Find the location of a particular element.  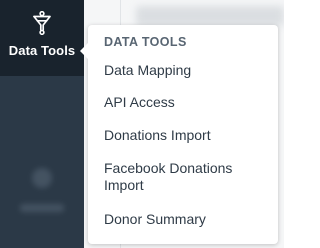

menu-caret is located at coordinates (84, 51).